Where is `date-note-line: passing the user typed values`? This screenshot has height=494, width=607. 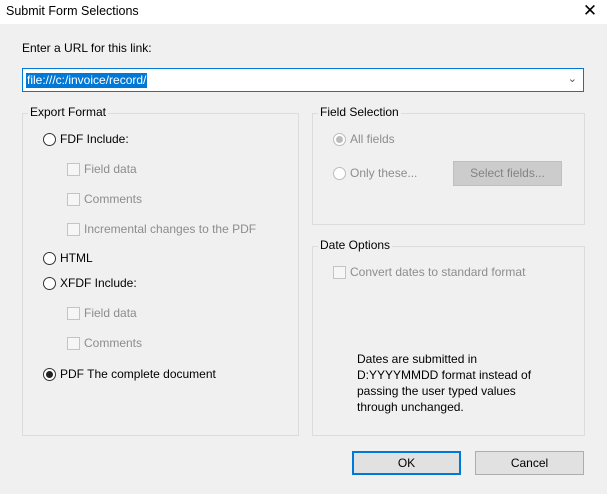 date-note-line: passing the user typed values is located at coordinates (436, 391).